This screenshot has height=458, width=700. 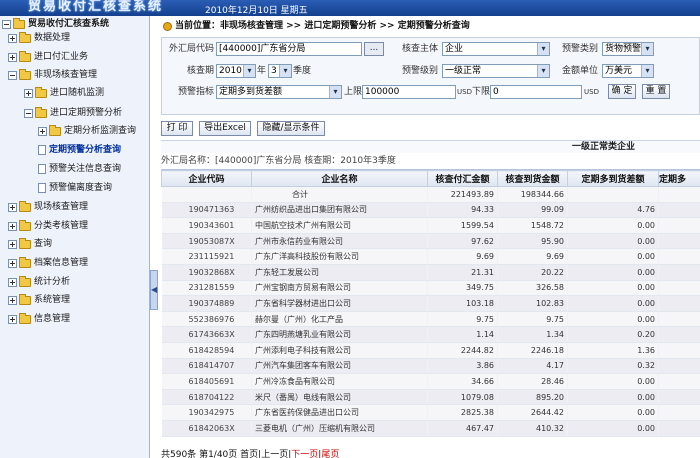 What do you see at coordinates (430, 381) in the screenshot?
I see `table-row: 618405691 广州冷冻食品有限公司 34.66 28.46 0.00` at bounding box center [430, 381].